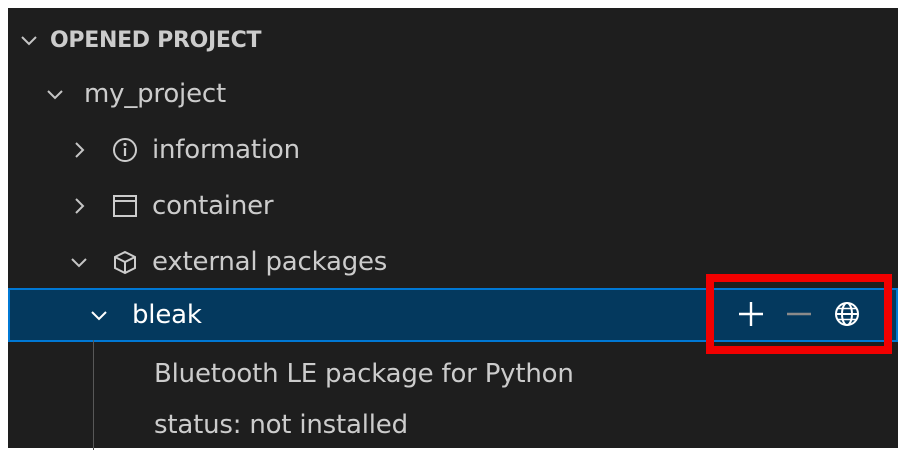 Image resolution: width=907 pixels, height=450 pixels. Describe the element at coordinates (125, 262) in the screenshot. I see `package-icon` at that location.